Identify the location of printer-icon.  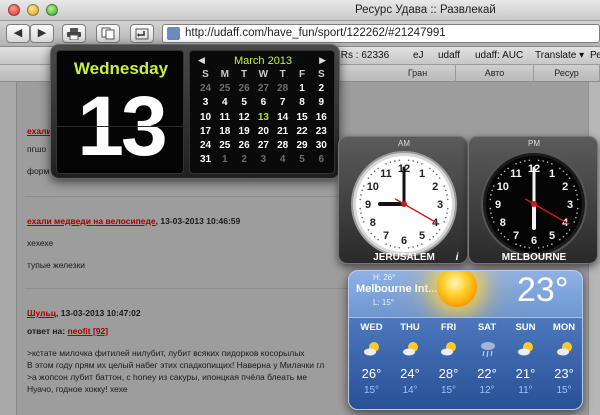
(74, 34).